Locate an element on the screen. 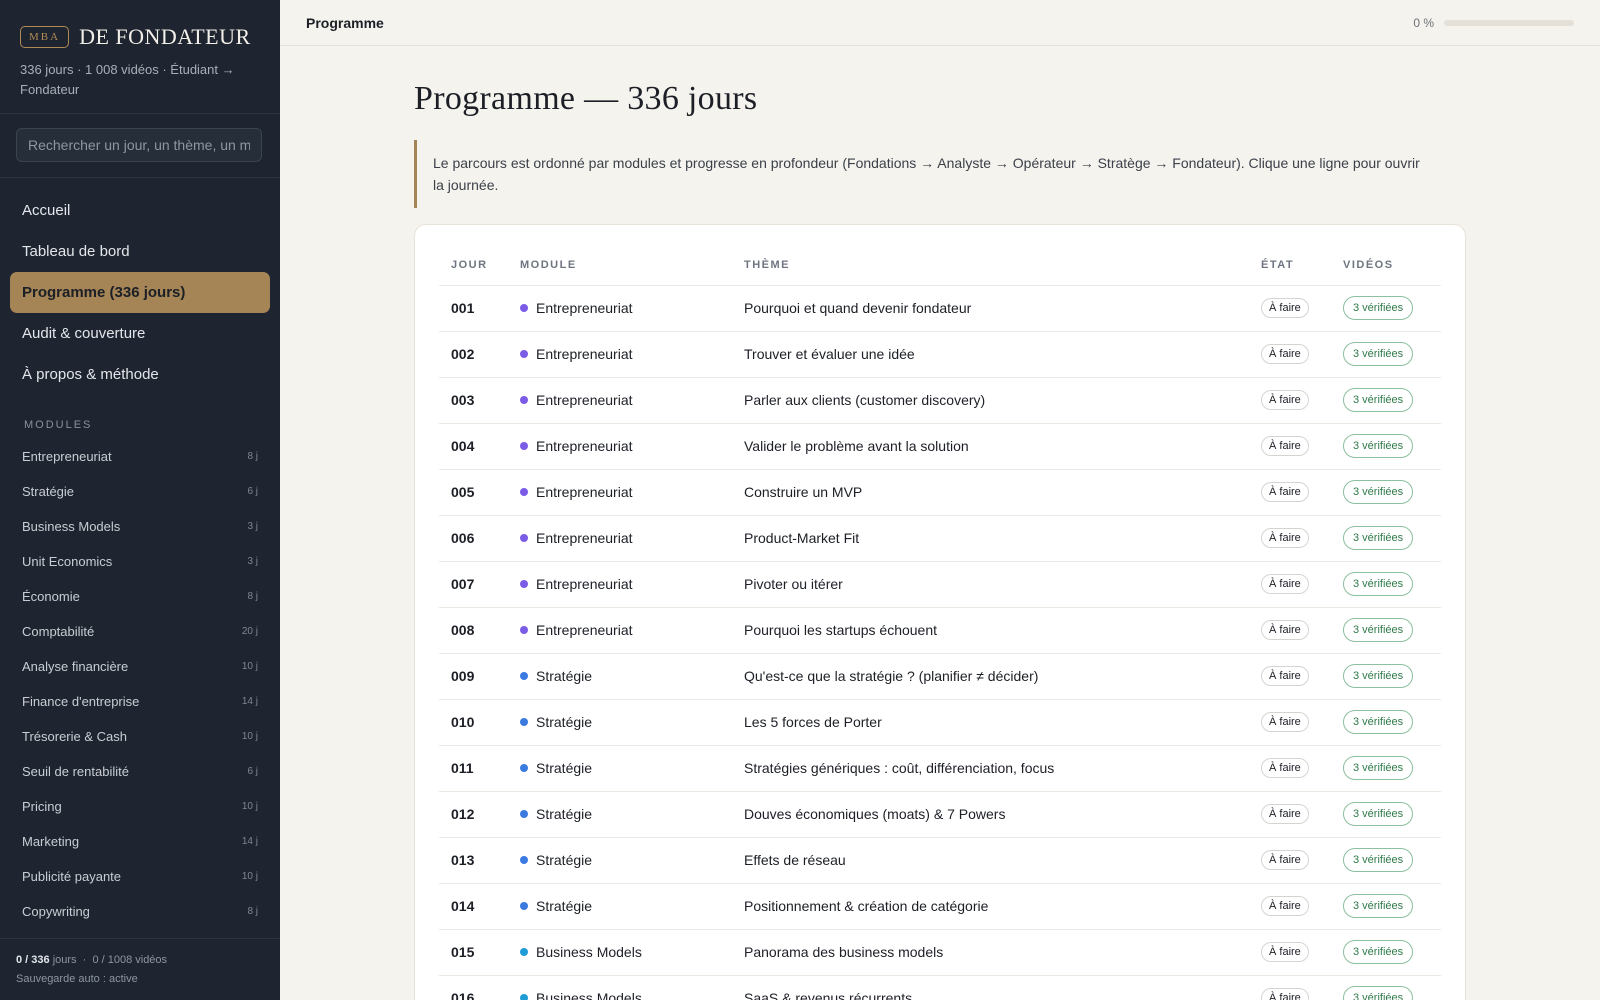 The height and width of the screenshot is (1000, 1600). col-header-module: MODULE is located at coordinates (620, 265).